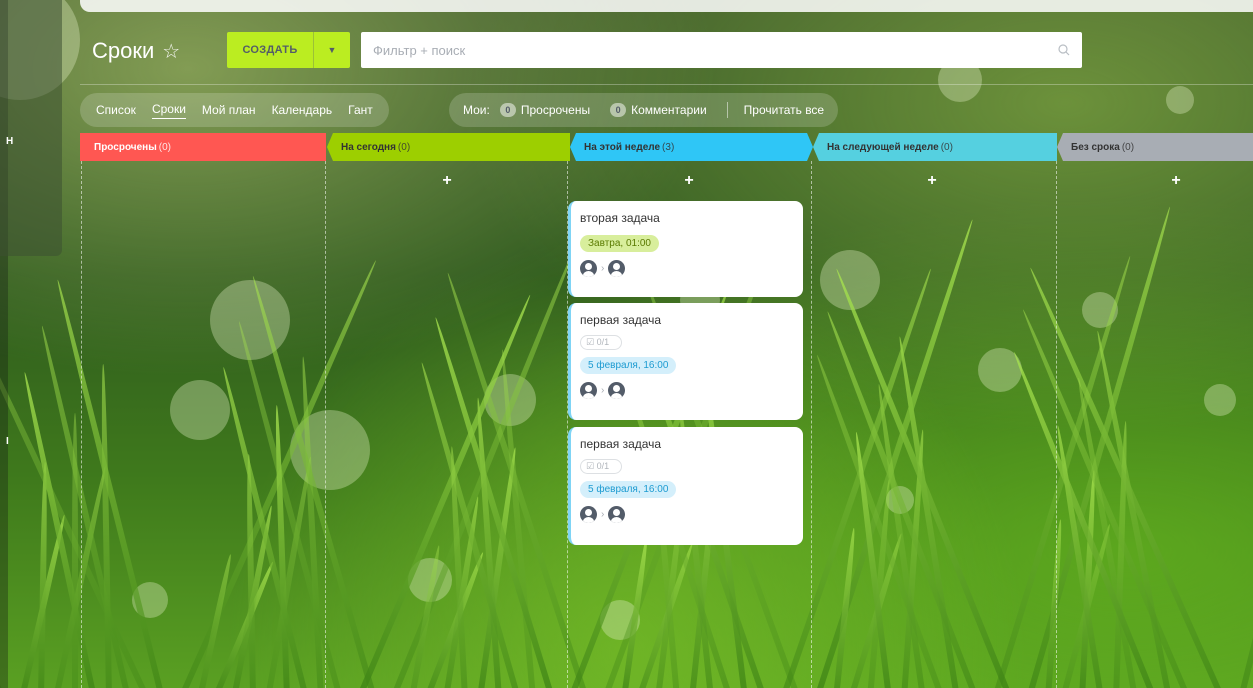  What do you see at coordinates (727, 110) in the screenshot?
I see `counter-separator` at bounding box center [727, 110].